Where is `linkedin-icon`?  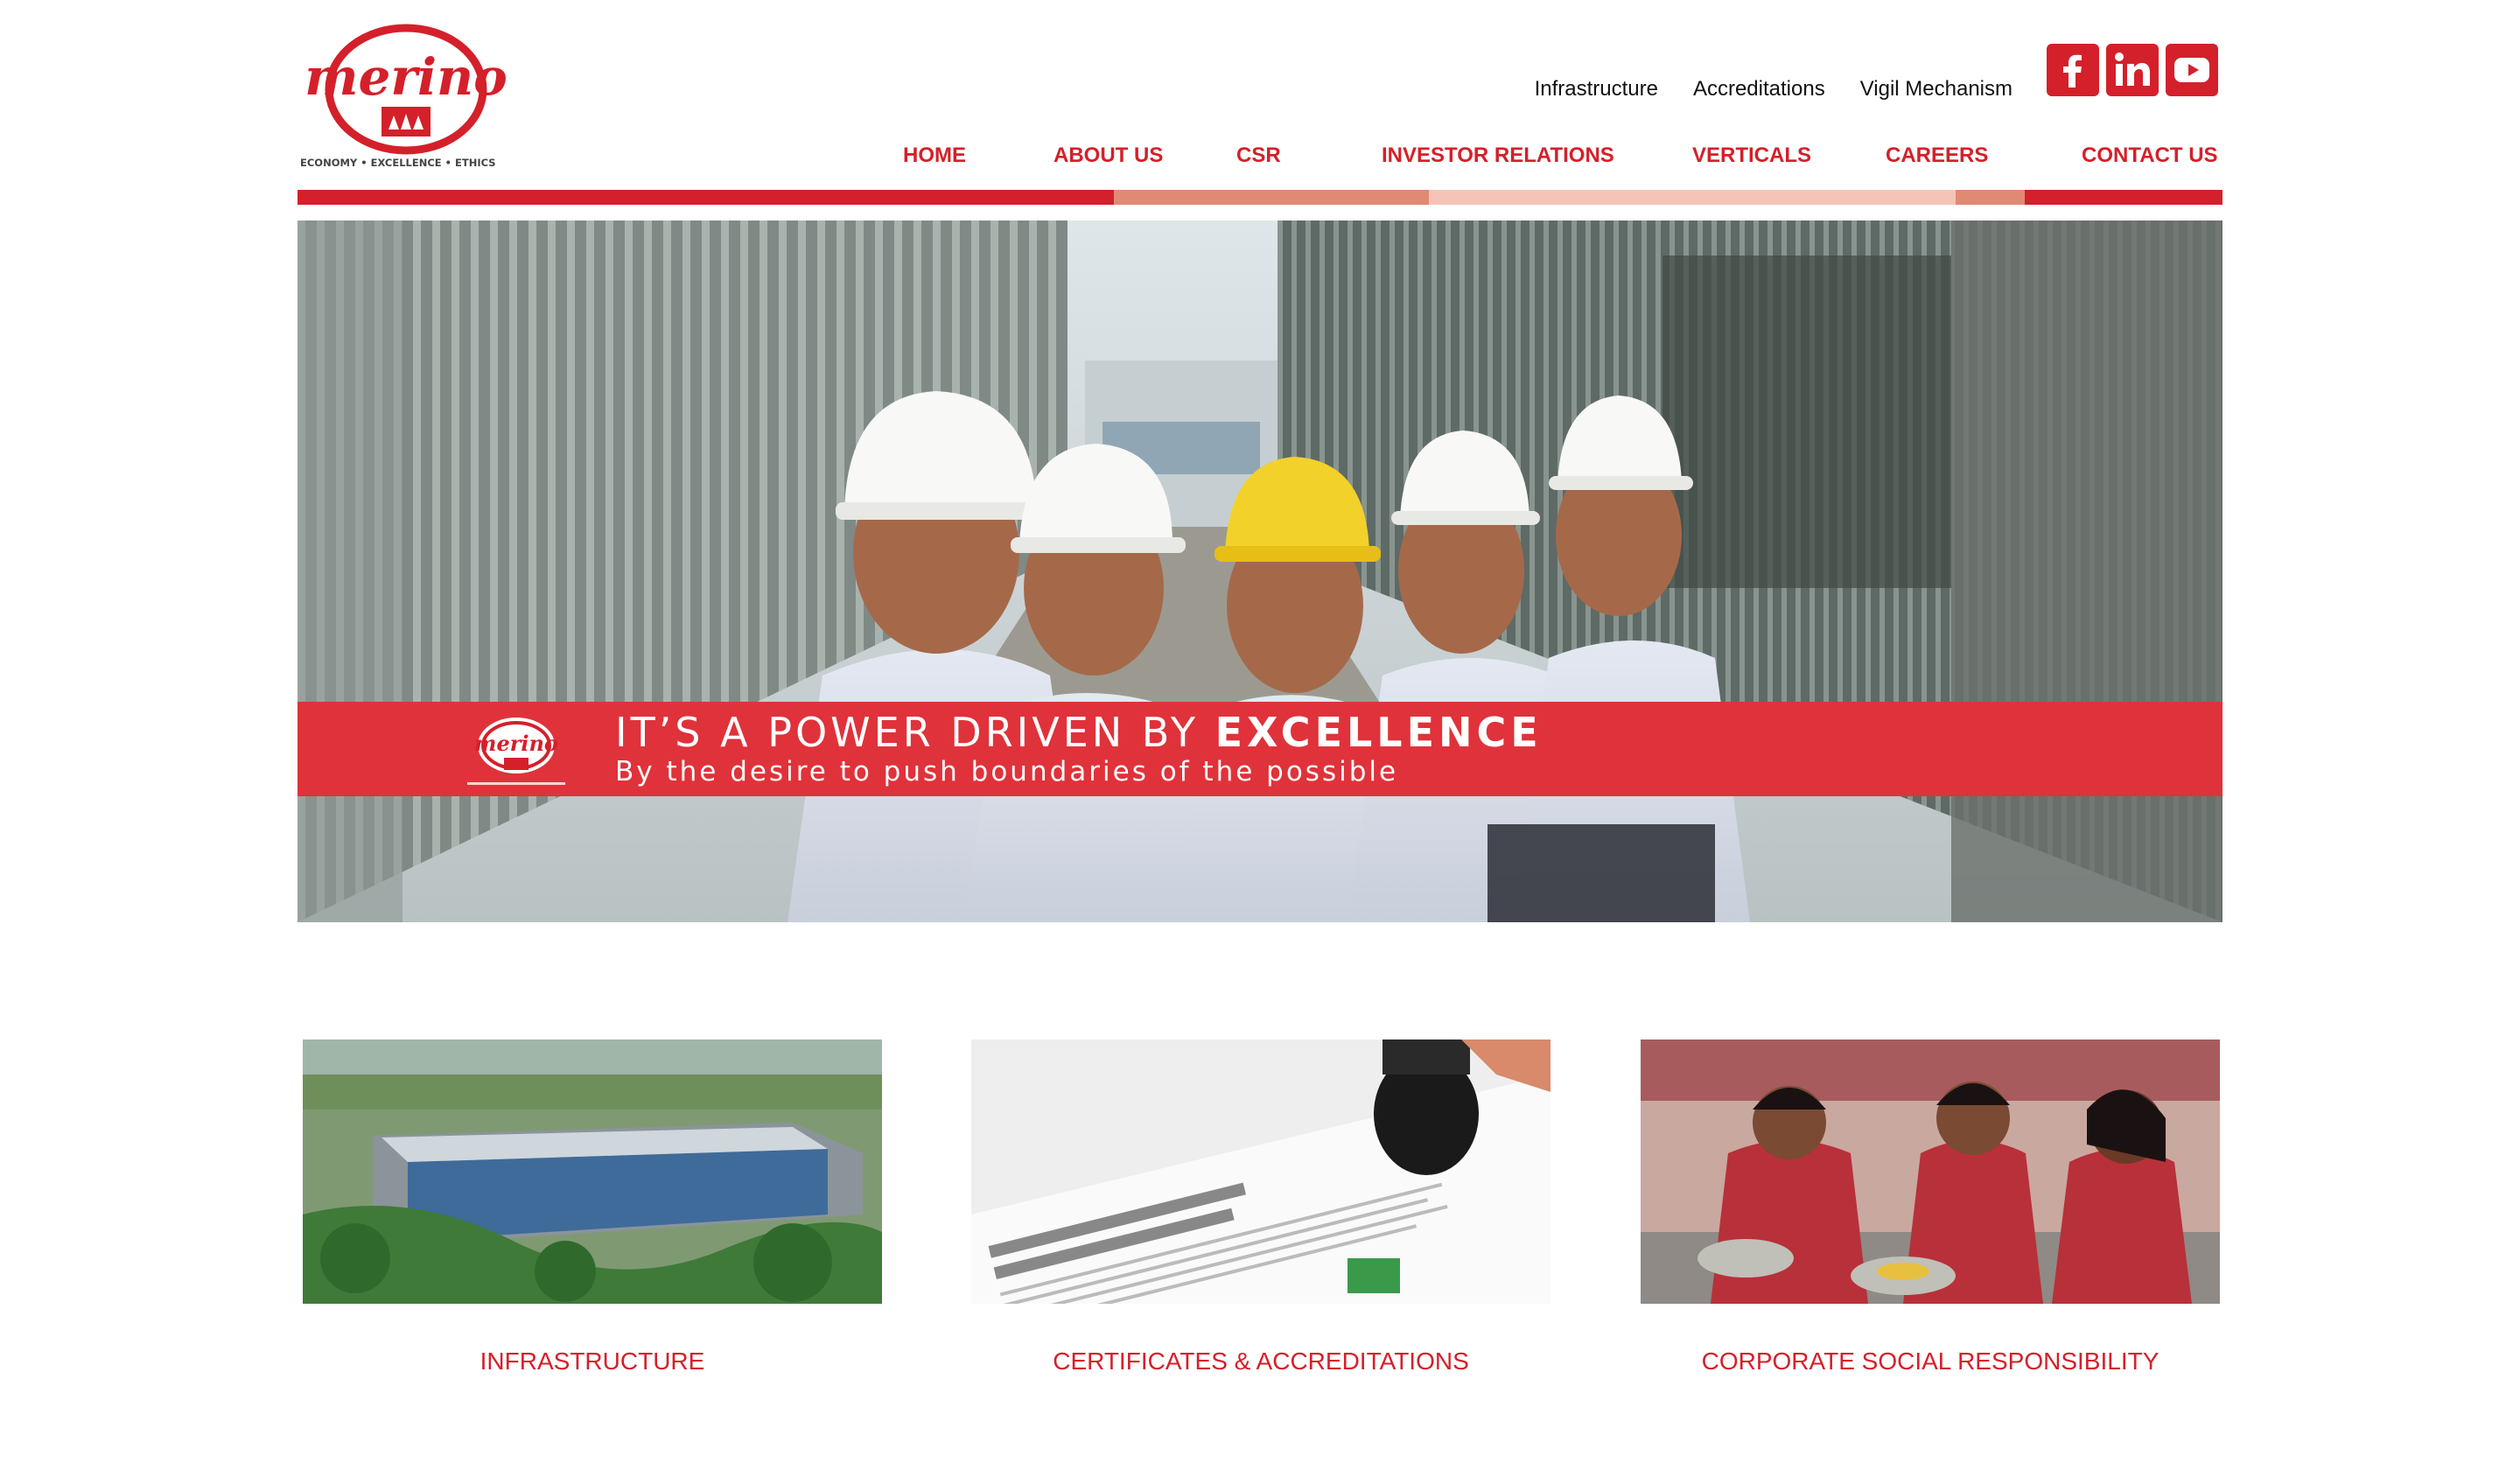
linkedin-icon is located at coordinates (2132, 70).